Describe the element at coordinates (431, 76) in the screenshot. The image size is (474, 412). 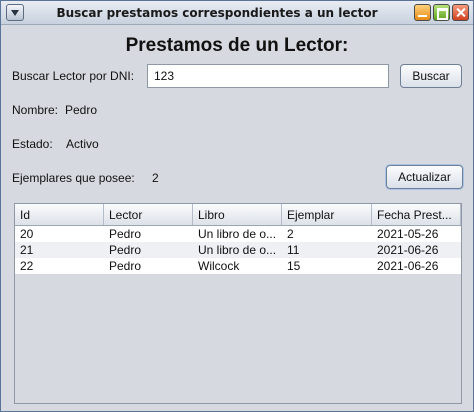
I see `search-button: Buscar` at that location.